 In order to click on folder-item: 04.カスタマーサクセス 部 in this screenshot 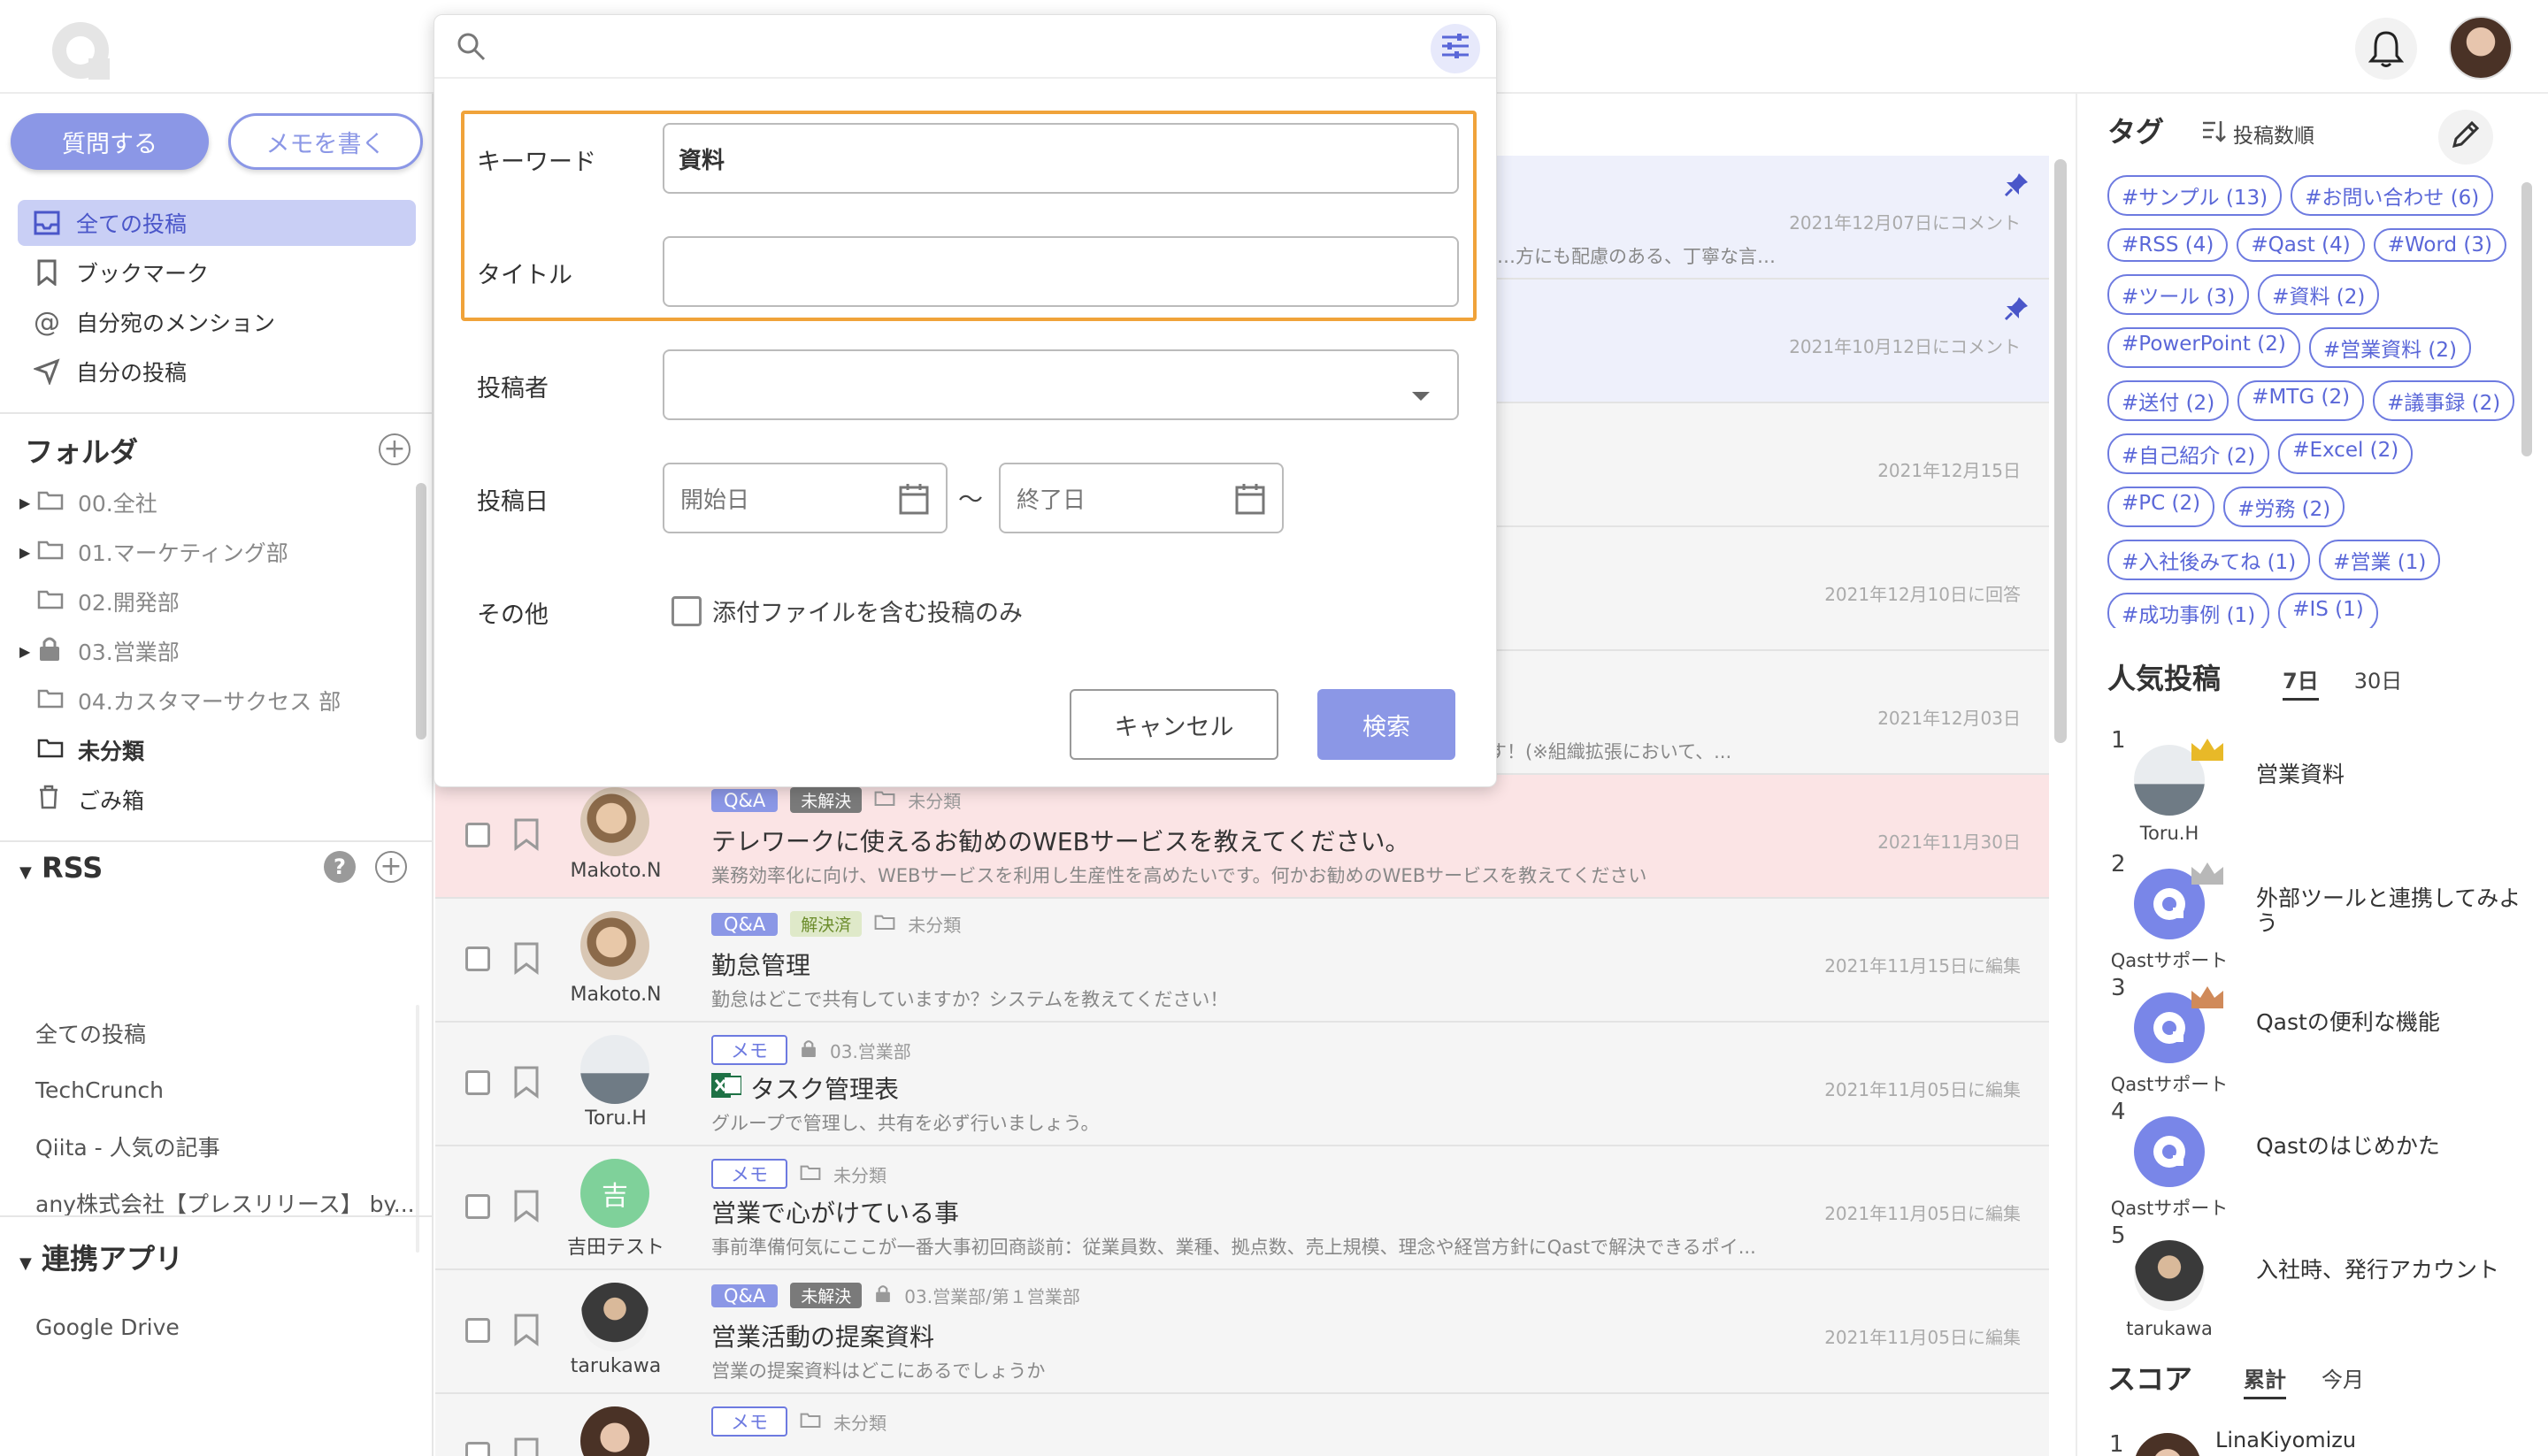, I will do `click(217, 700)`.